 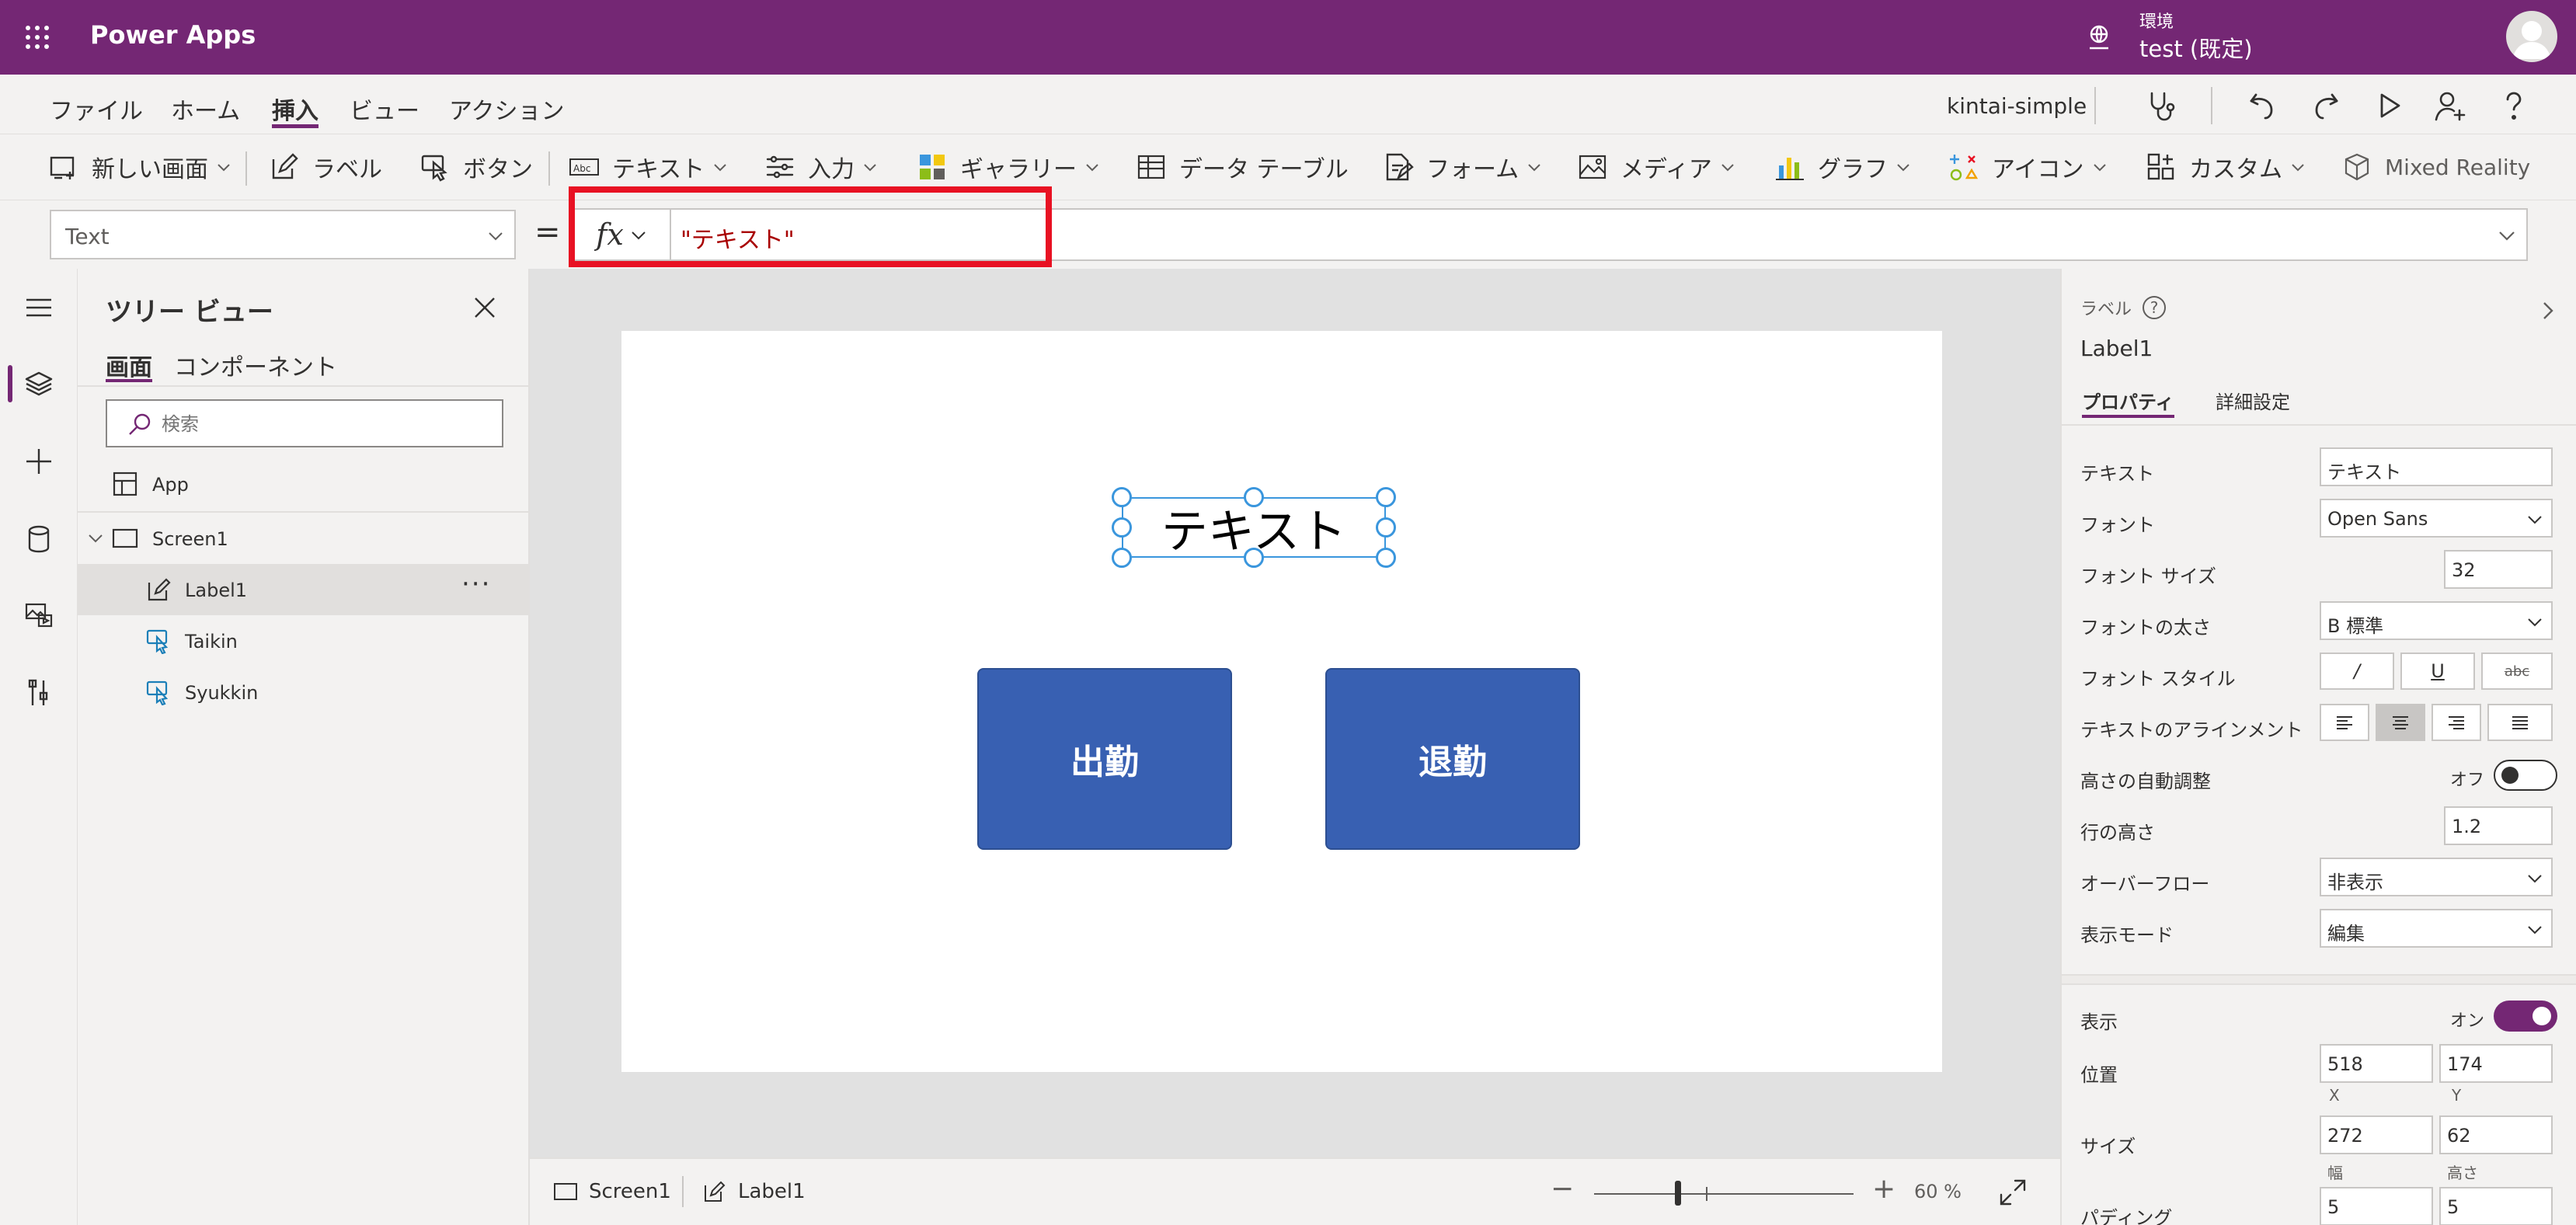 What do you see at coordinates (139, 167) in the screenshot?
I see `new-screen-button: 新しい画面` at bounding box center [139, 167].